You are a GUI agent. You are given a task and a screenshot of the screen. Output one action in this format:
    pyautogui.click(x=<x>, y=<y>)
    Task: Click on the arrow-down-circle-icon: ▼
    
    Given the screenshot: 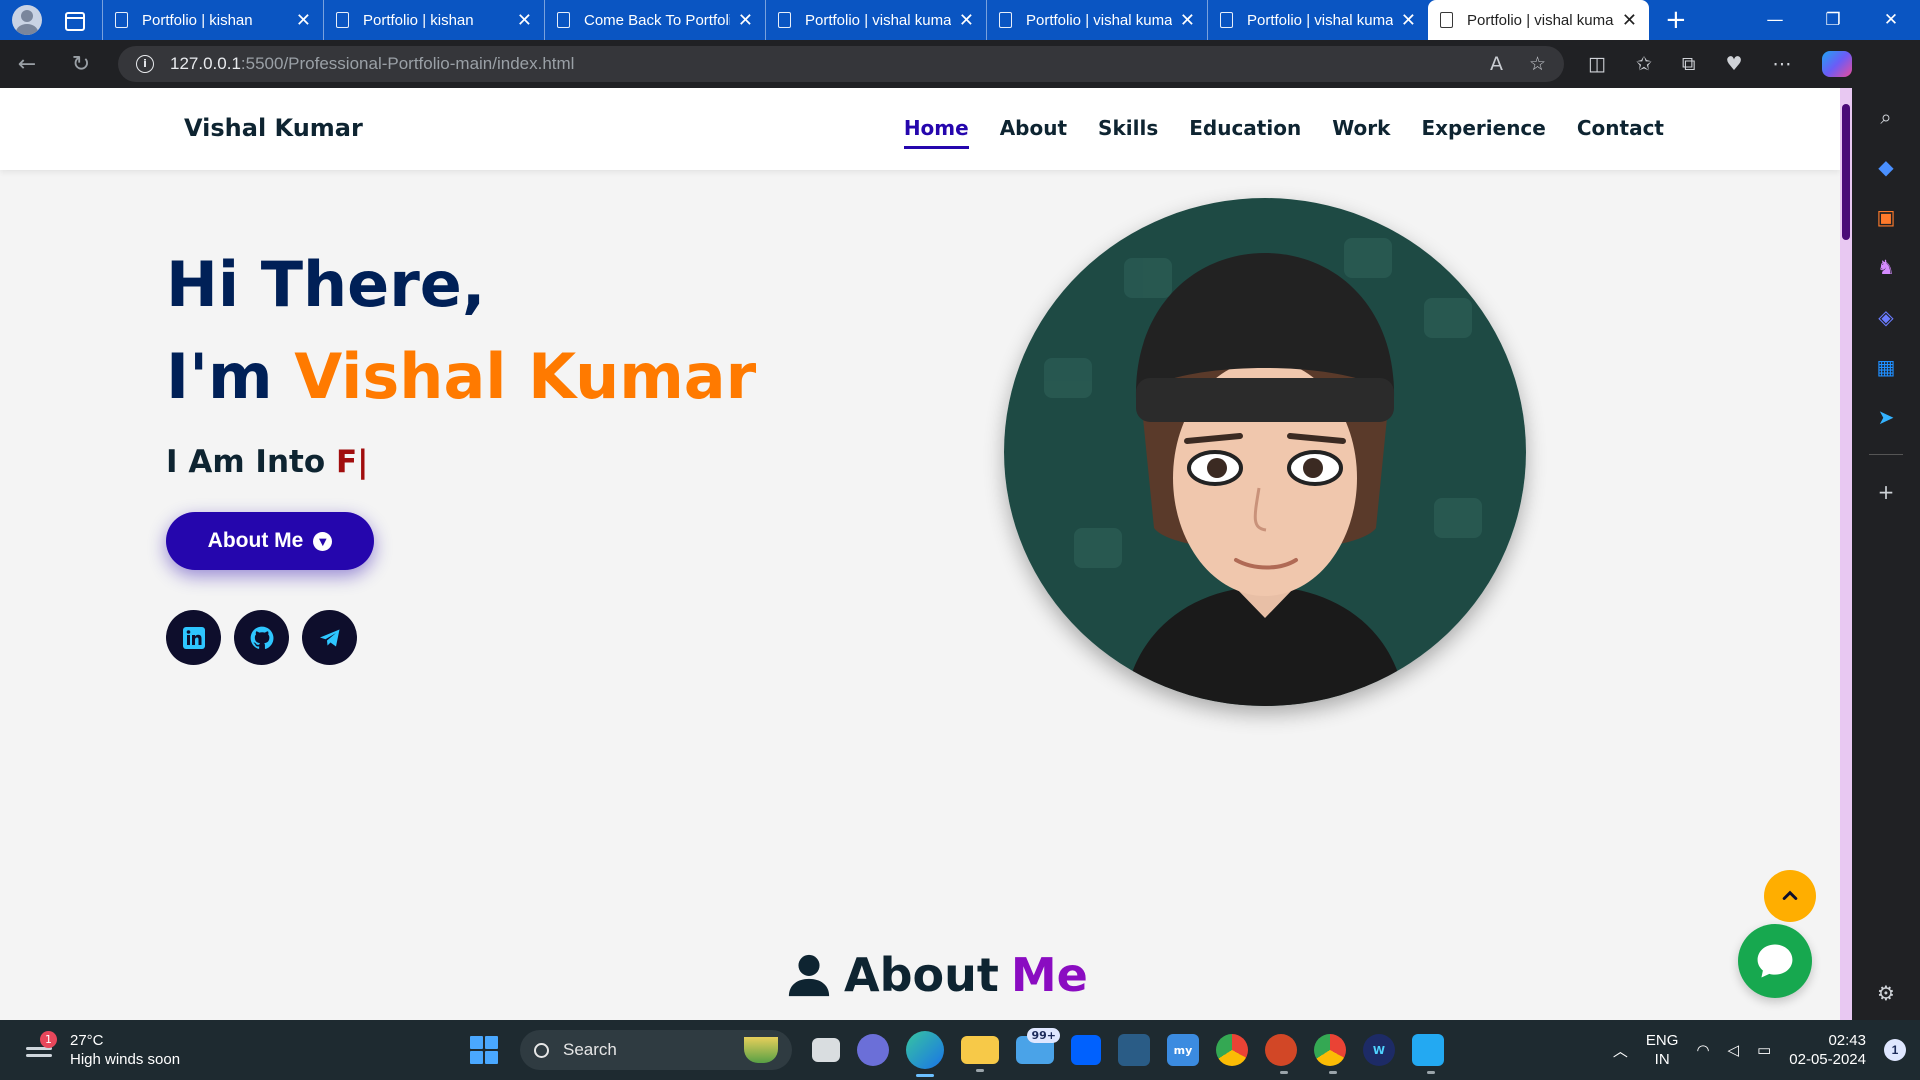 What is the action you would take?
    pyautogui.click(x=323, y=541)
    